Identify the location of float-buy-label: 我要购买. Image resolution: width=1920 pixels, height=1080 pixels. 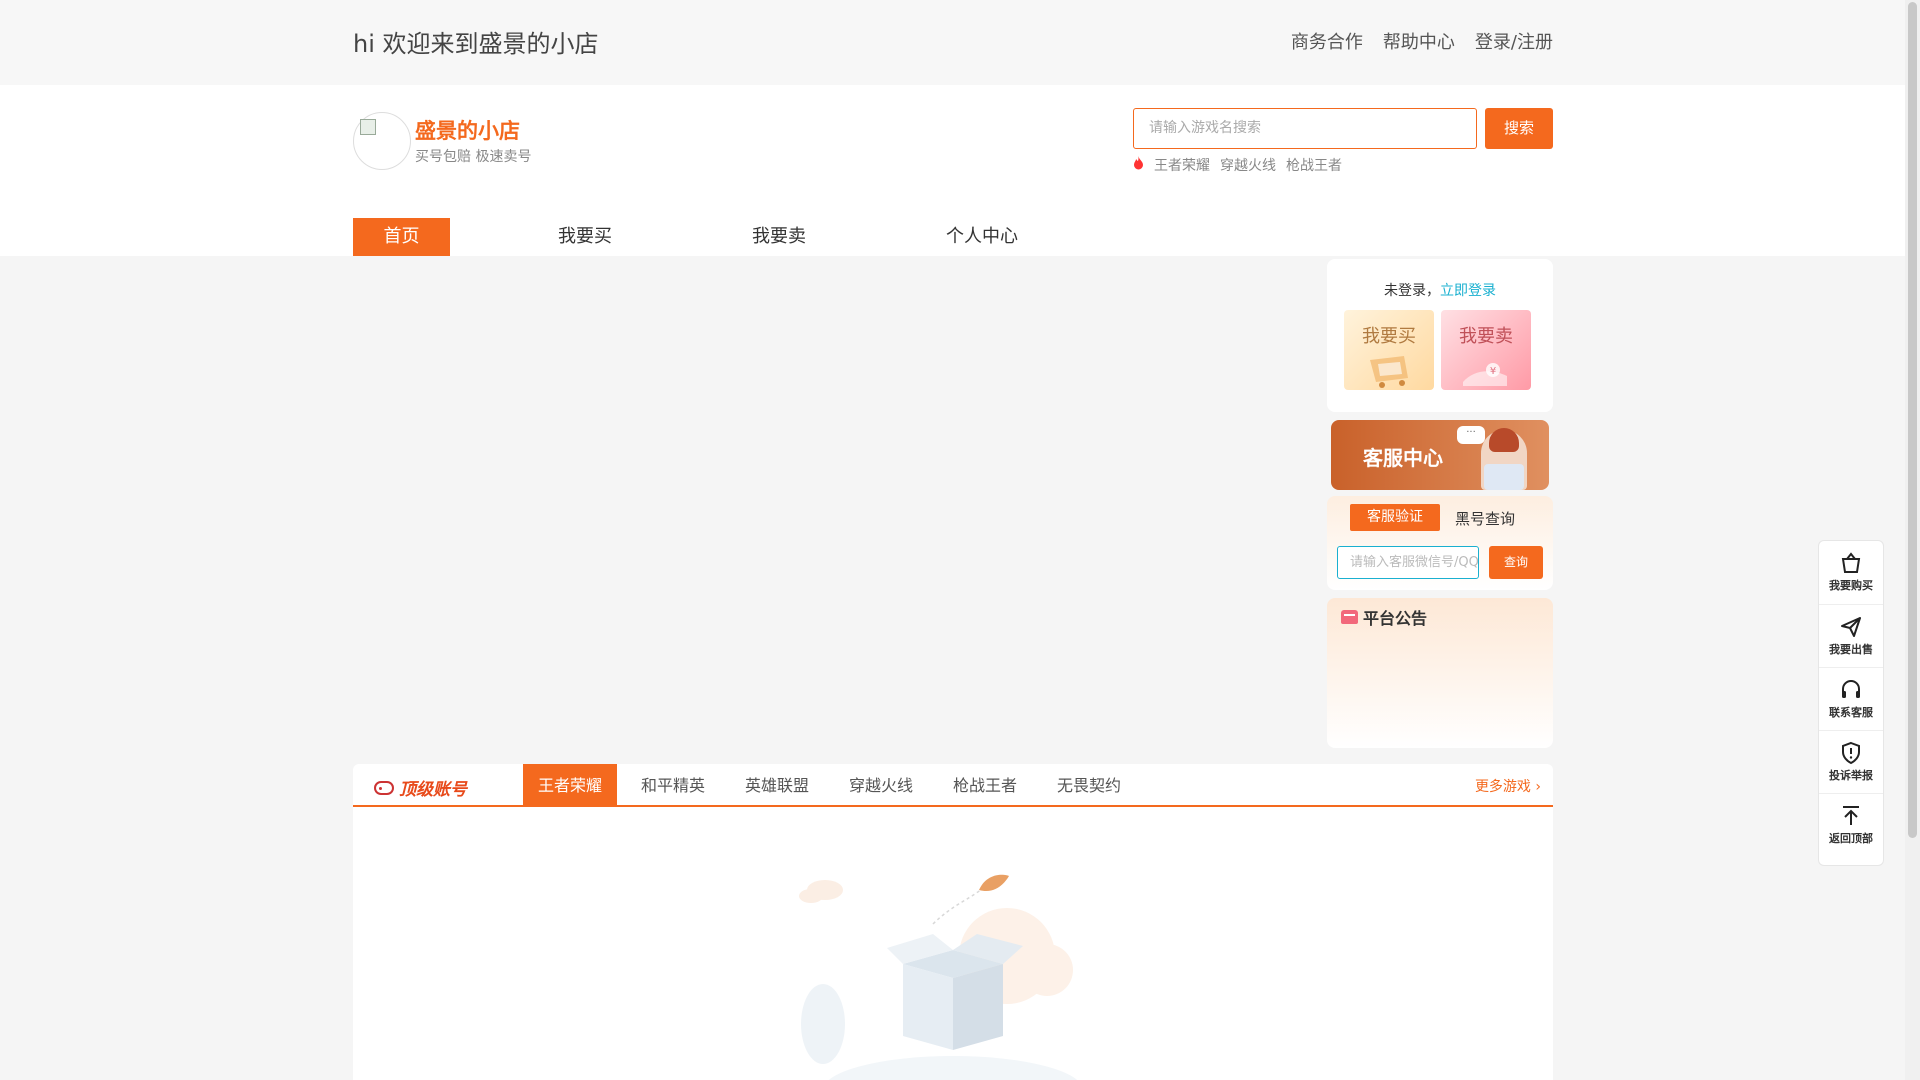
(1851, 585).